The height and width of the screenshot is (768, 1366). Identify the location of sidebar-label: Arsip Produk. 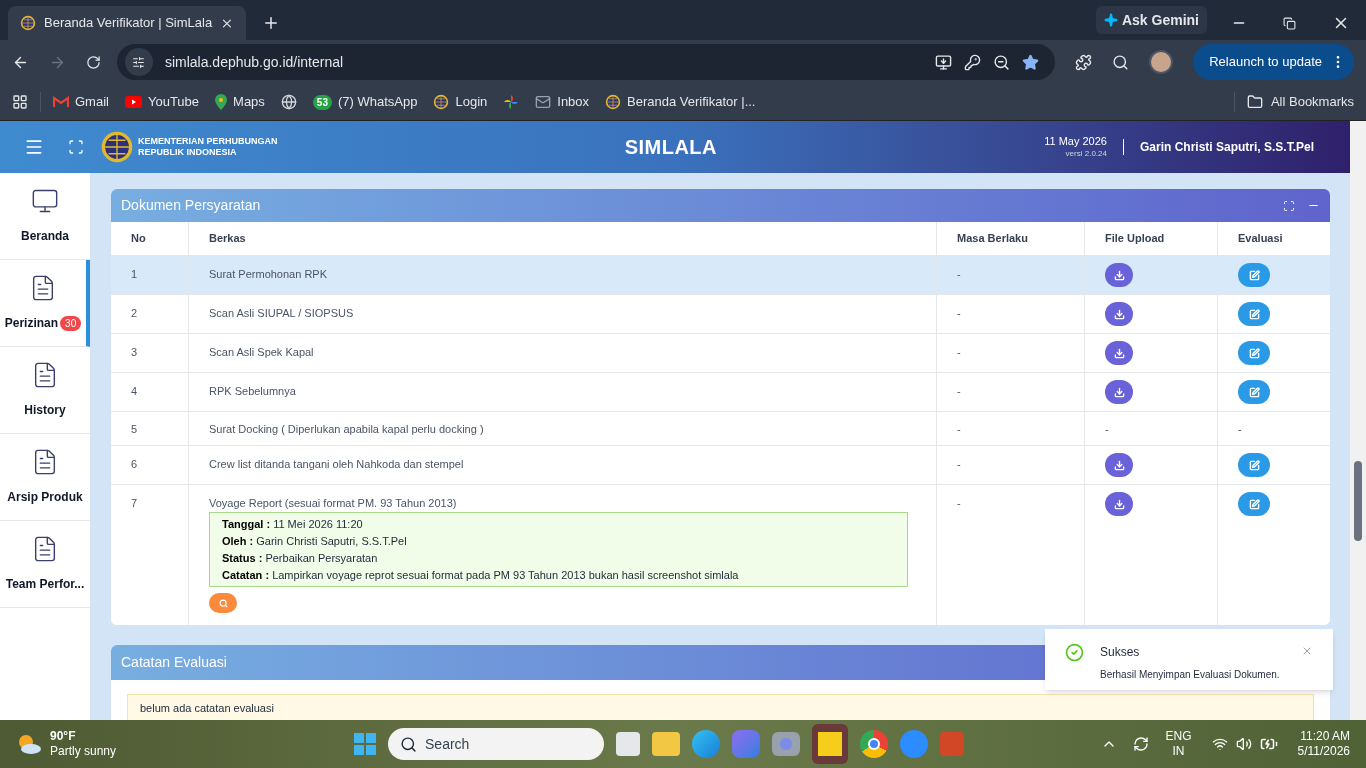
(45, 497).